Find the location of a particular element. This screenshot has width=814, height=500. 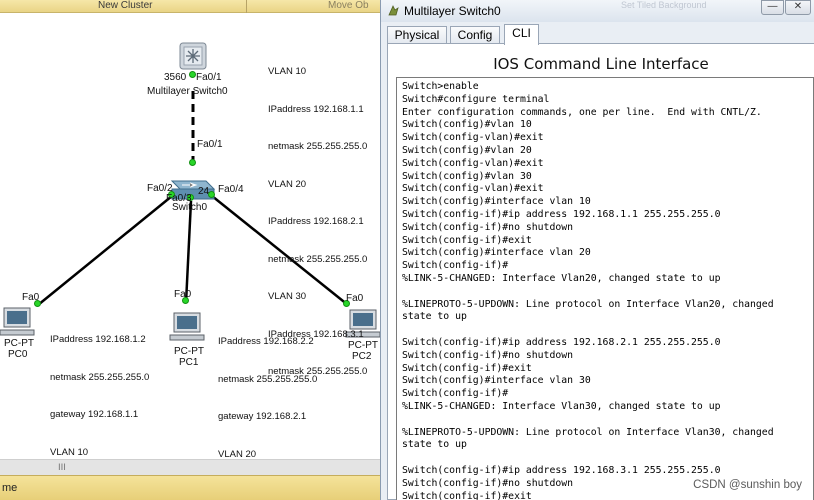

close-button: ✕ is located at coordinates (798, 7).